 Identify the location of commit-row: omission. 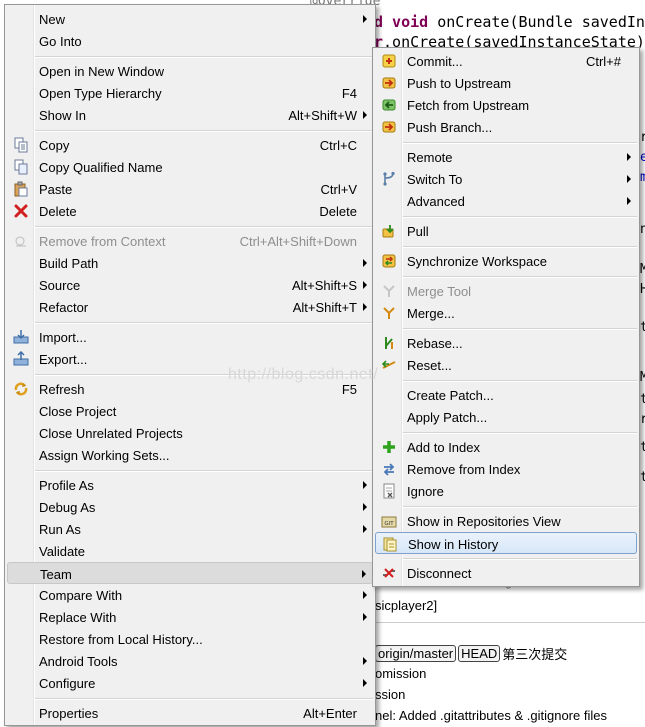
(400, 673).